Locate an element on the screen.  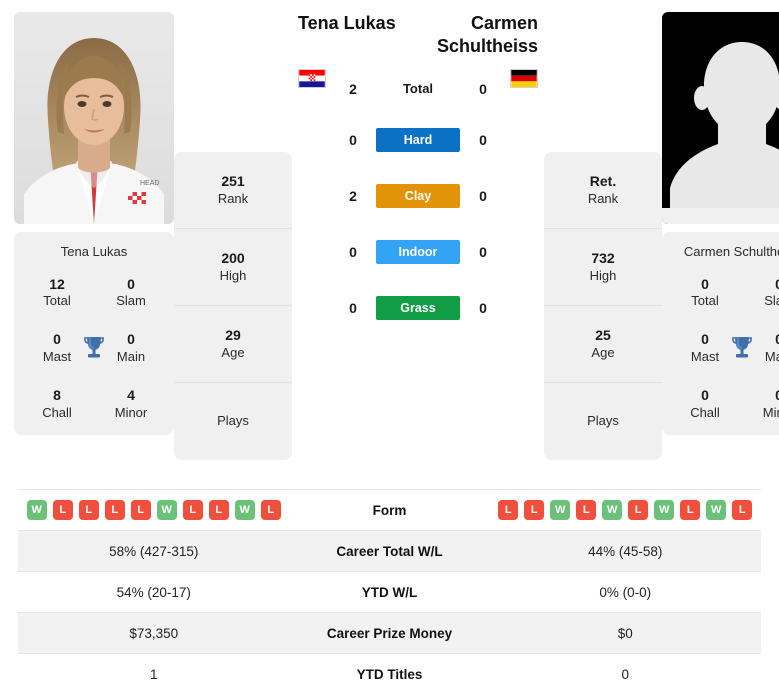
right-ytd-titles: 0 is located at coordinates (625, 674).